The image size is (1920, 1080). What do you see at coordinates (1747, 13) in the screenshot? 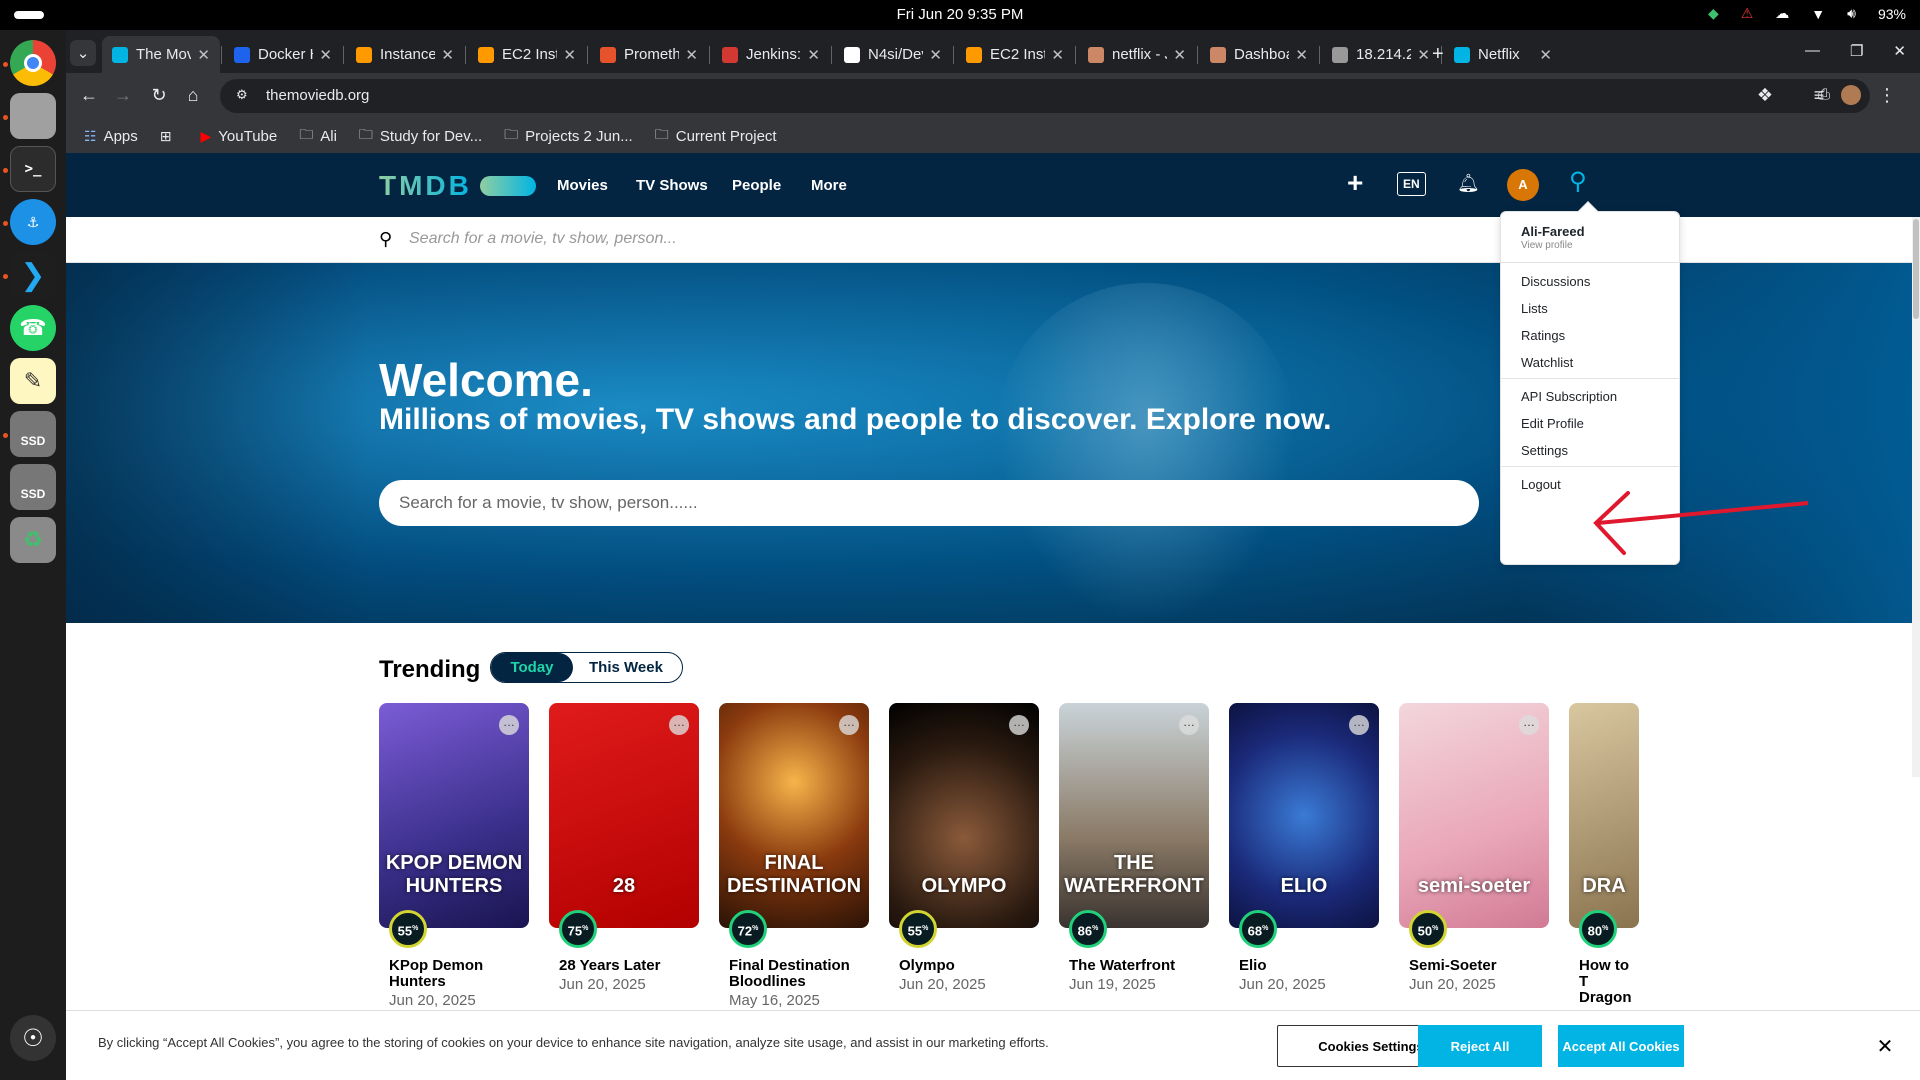
I see `warning-icon: ⚠` at bounding box center [1747, 13].